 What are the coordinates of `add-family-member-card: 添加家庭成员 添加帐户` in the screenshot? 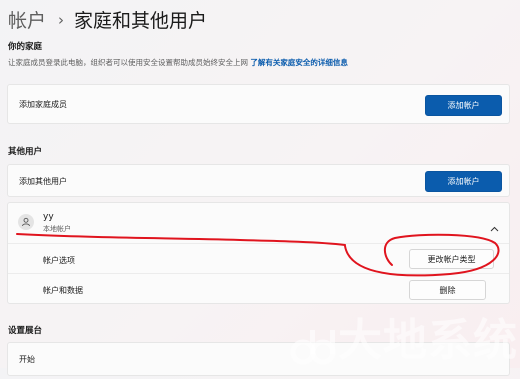 It's located at (258, 104).